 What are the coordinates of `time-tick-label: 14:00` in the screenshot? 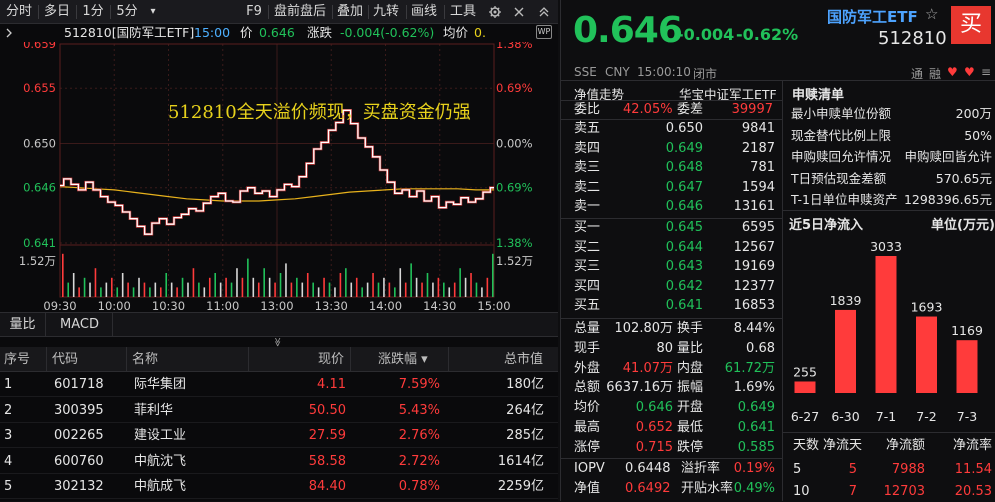 It's located at (385, 305).